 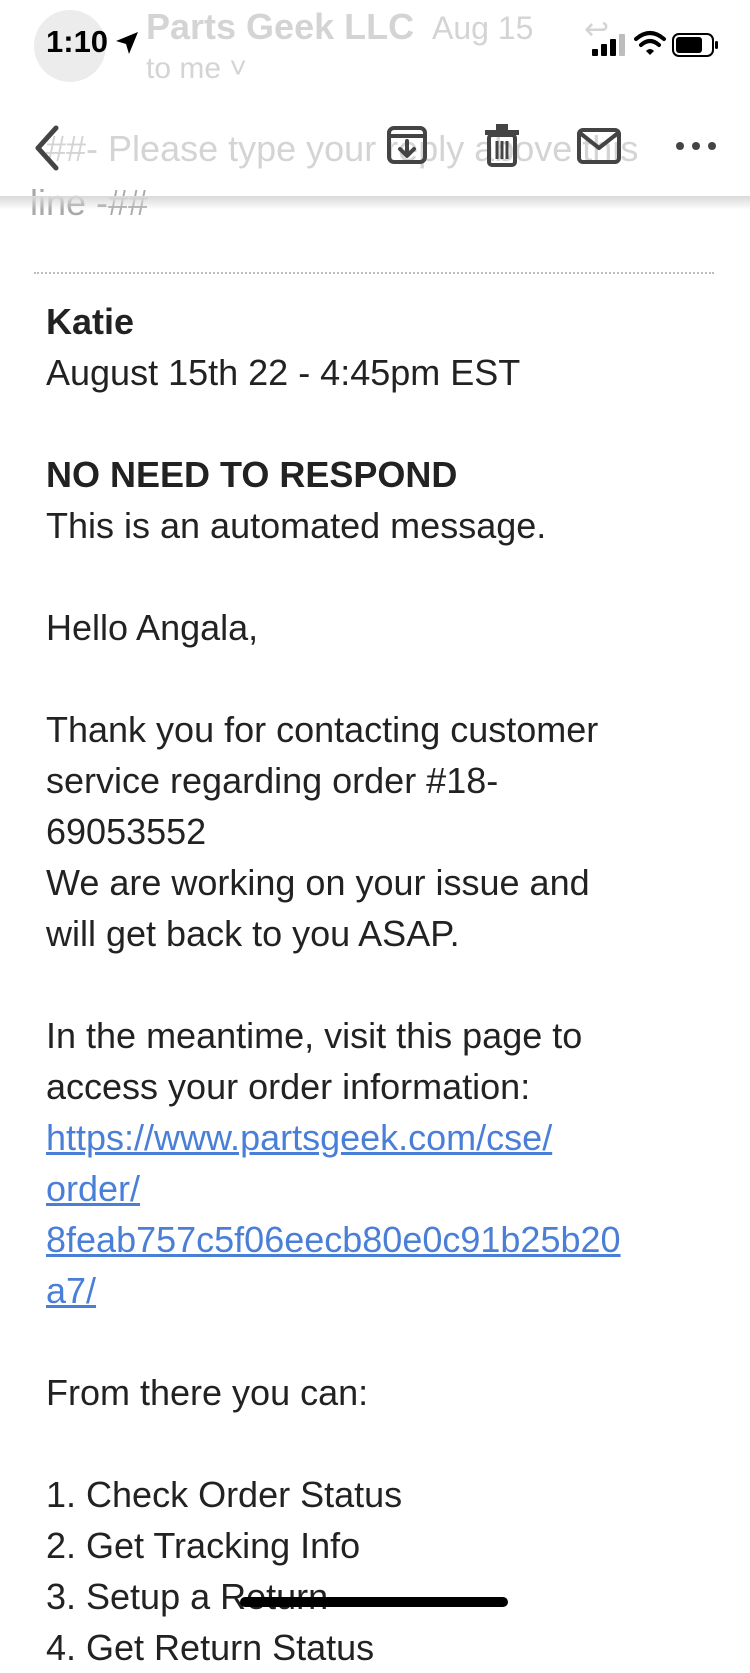 What do you see at coordinates (375, 45) in the screenshot?
I see `status-bar: 1:10` at bounding box center [375, 45].